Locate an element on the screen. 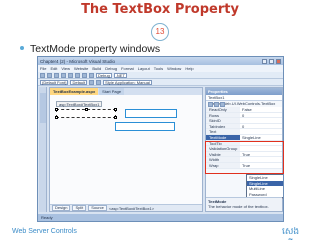  property-value: False is located at coordinates (261, 109).